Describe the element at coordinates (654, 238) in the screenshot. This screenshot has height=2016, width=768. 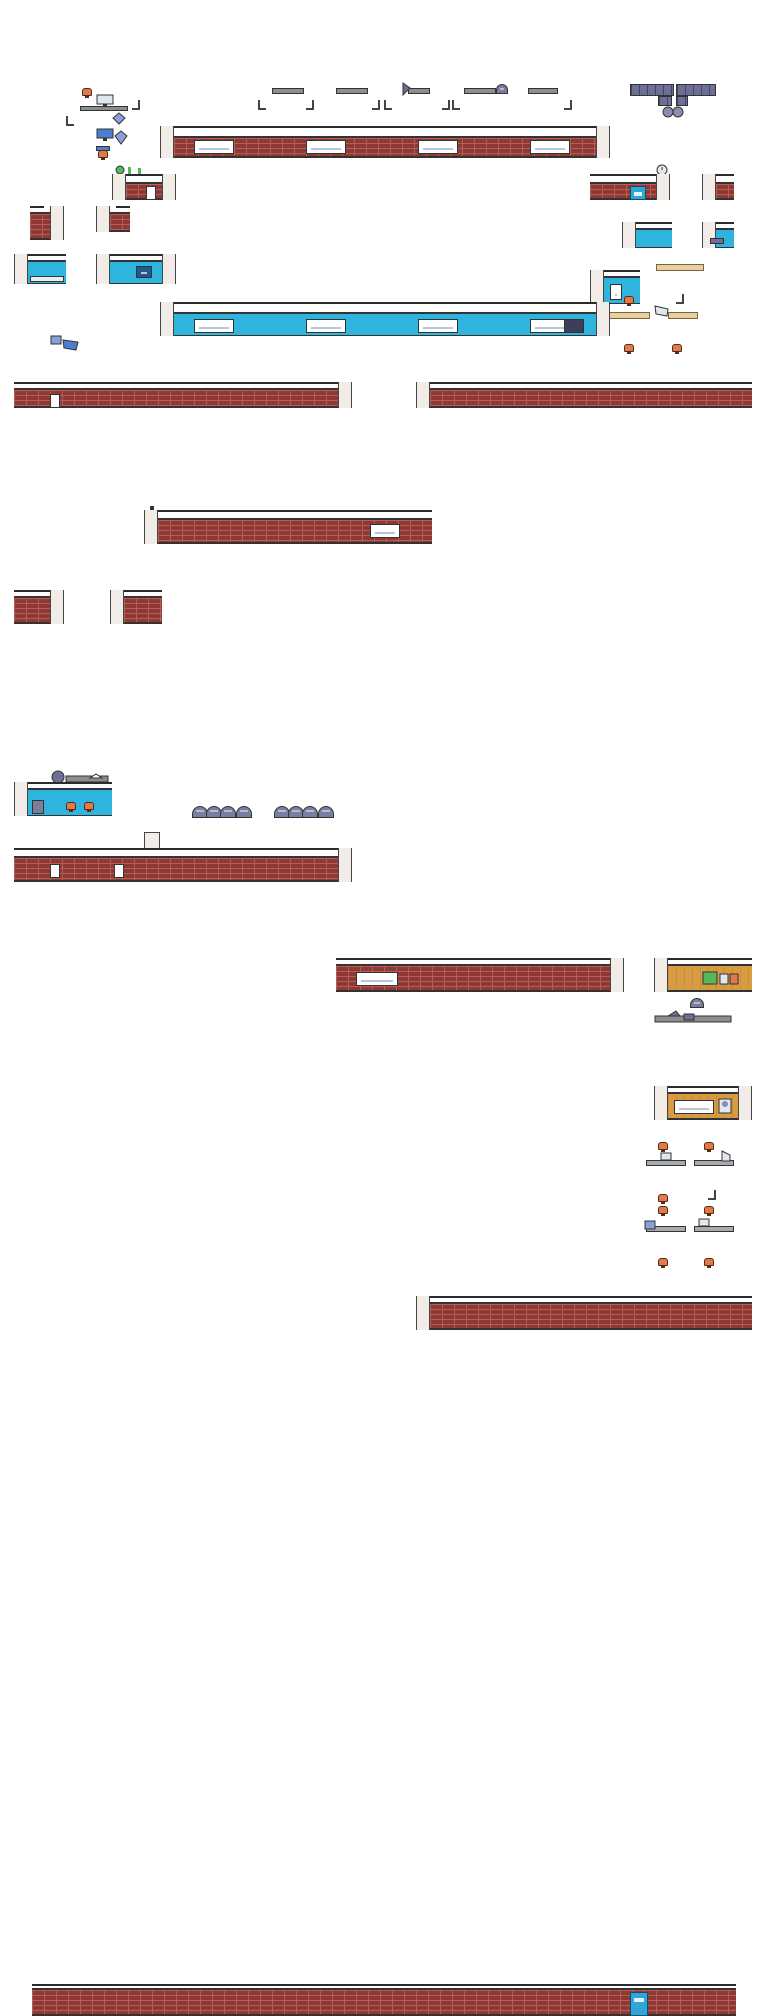
I see `blue-wall` at that location.